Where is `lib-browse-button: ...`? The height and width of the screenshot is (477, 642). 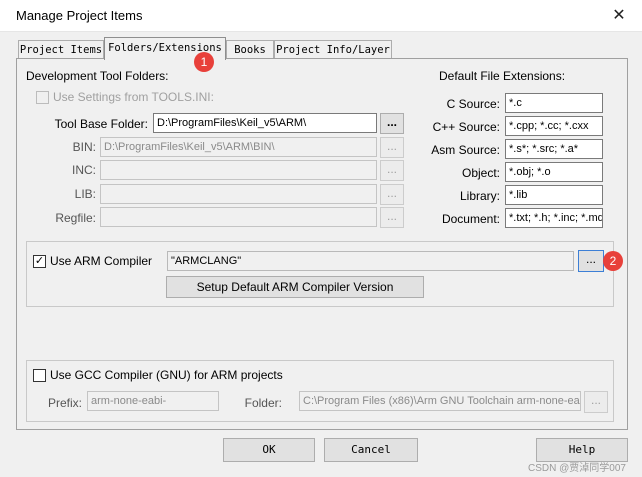
lib-browse-button: ... is located at coordinates (392, 194).